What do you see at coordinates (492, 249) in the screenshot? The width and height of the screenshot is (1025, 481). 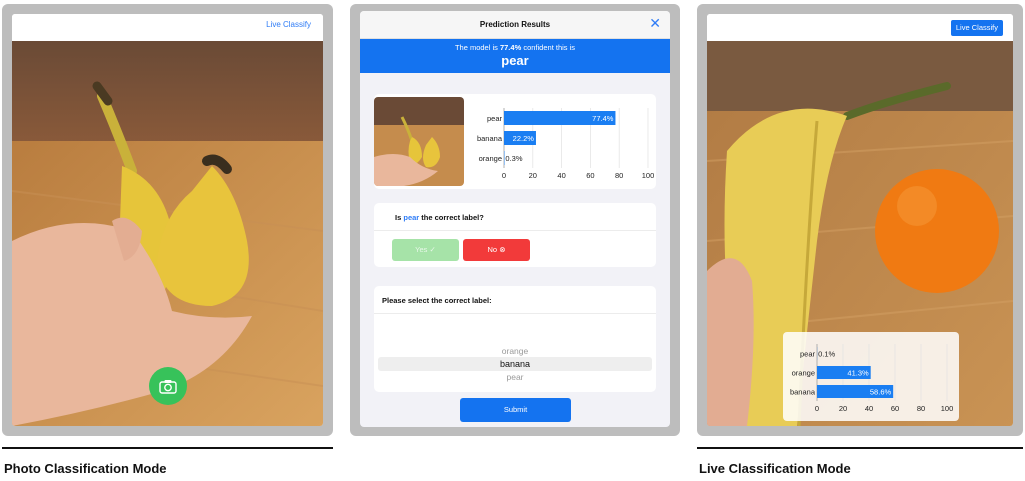 I see `no-label: No` at bounding box center [492, 249].